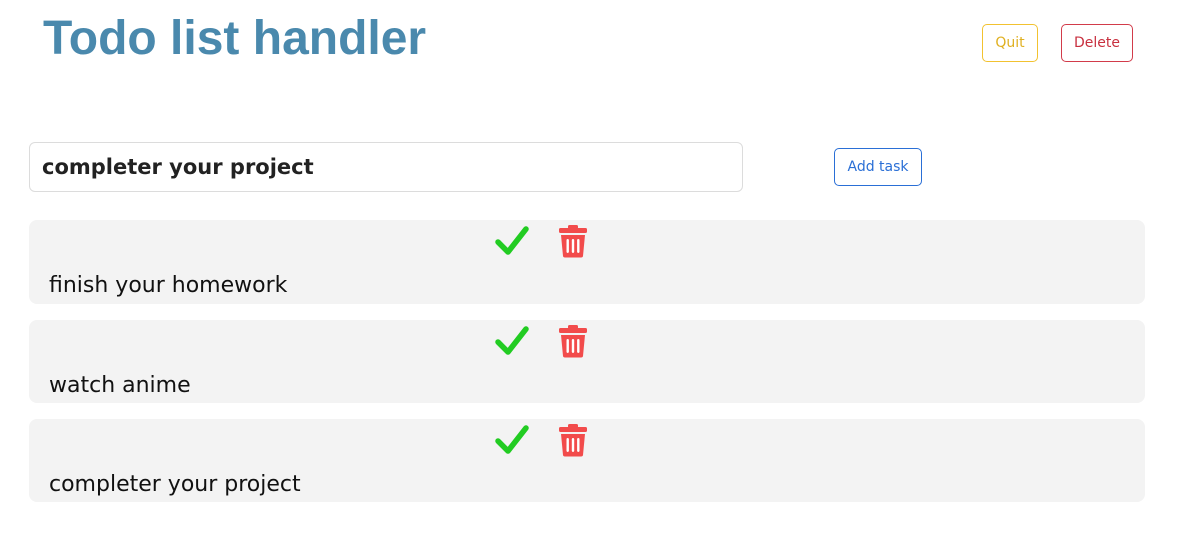 The height and width of the screenshot is (544, 1186). I want to click on task-text: completer your project, so click(175, 484).